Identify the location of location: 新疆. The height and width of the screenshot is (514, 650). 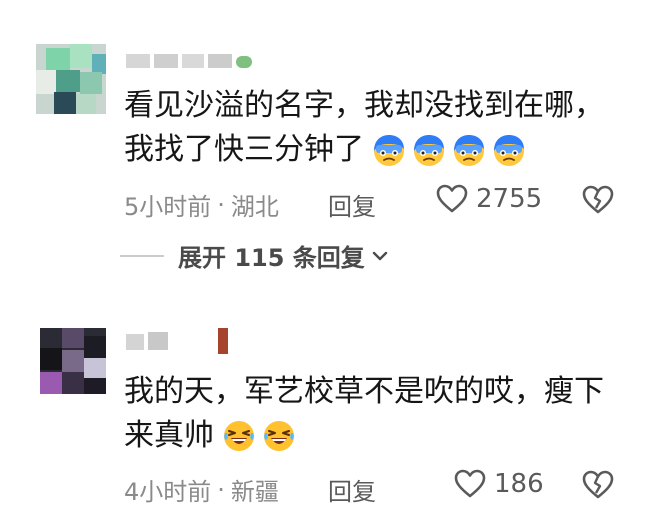
(254, 492).